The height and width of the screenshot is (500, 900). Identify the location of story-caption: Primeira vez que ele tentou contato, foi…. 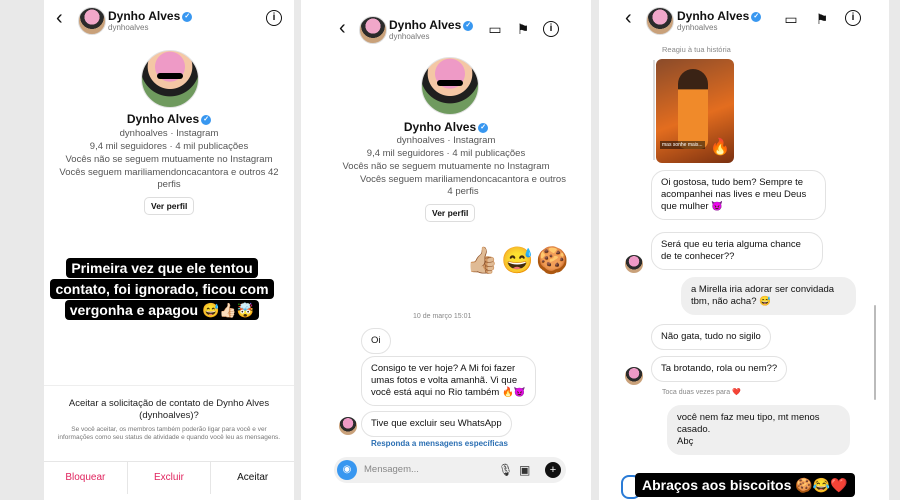
(162, 289).